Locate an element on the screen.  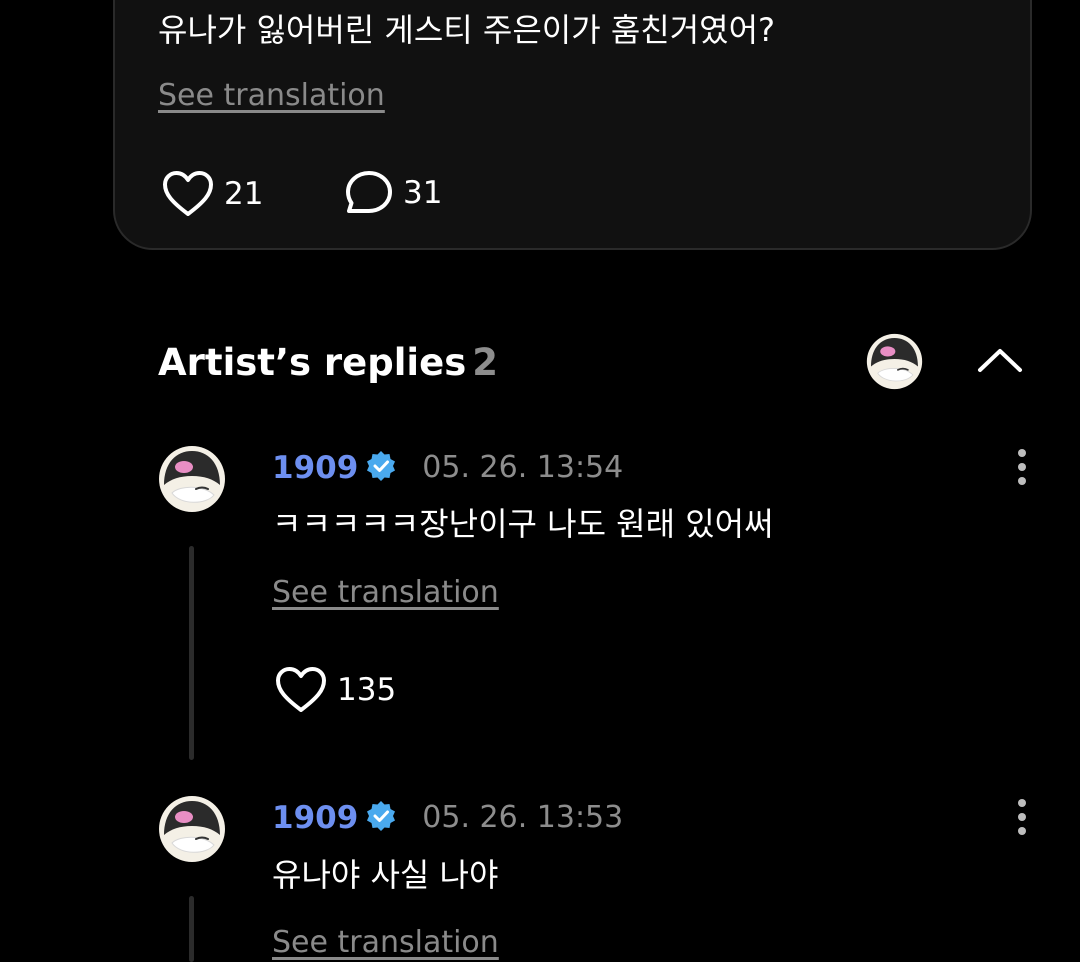
reply-text: 유나야 사실 나야 is located at coordinates (385, 875).